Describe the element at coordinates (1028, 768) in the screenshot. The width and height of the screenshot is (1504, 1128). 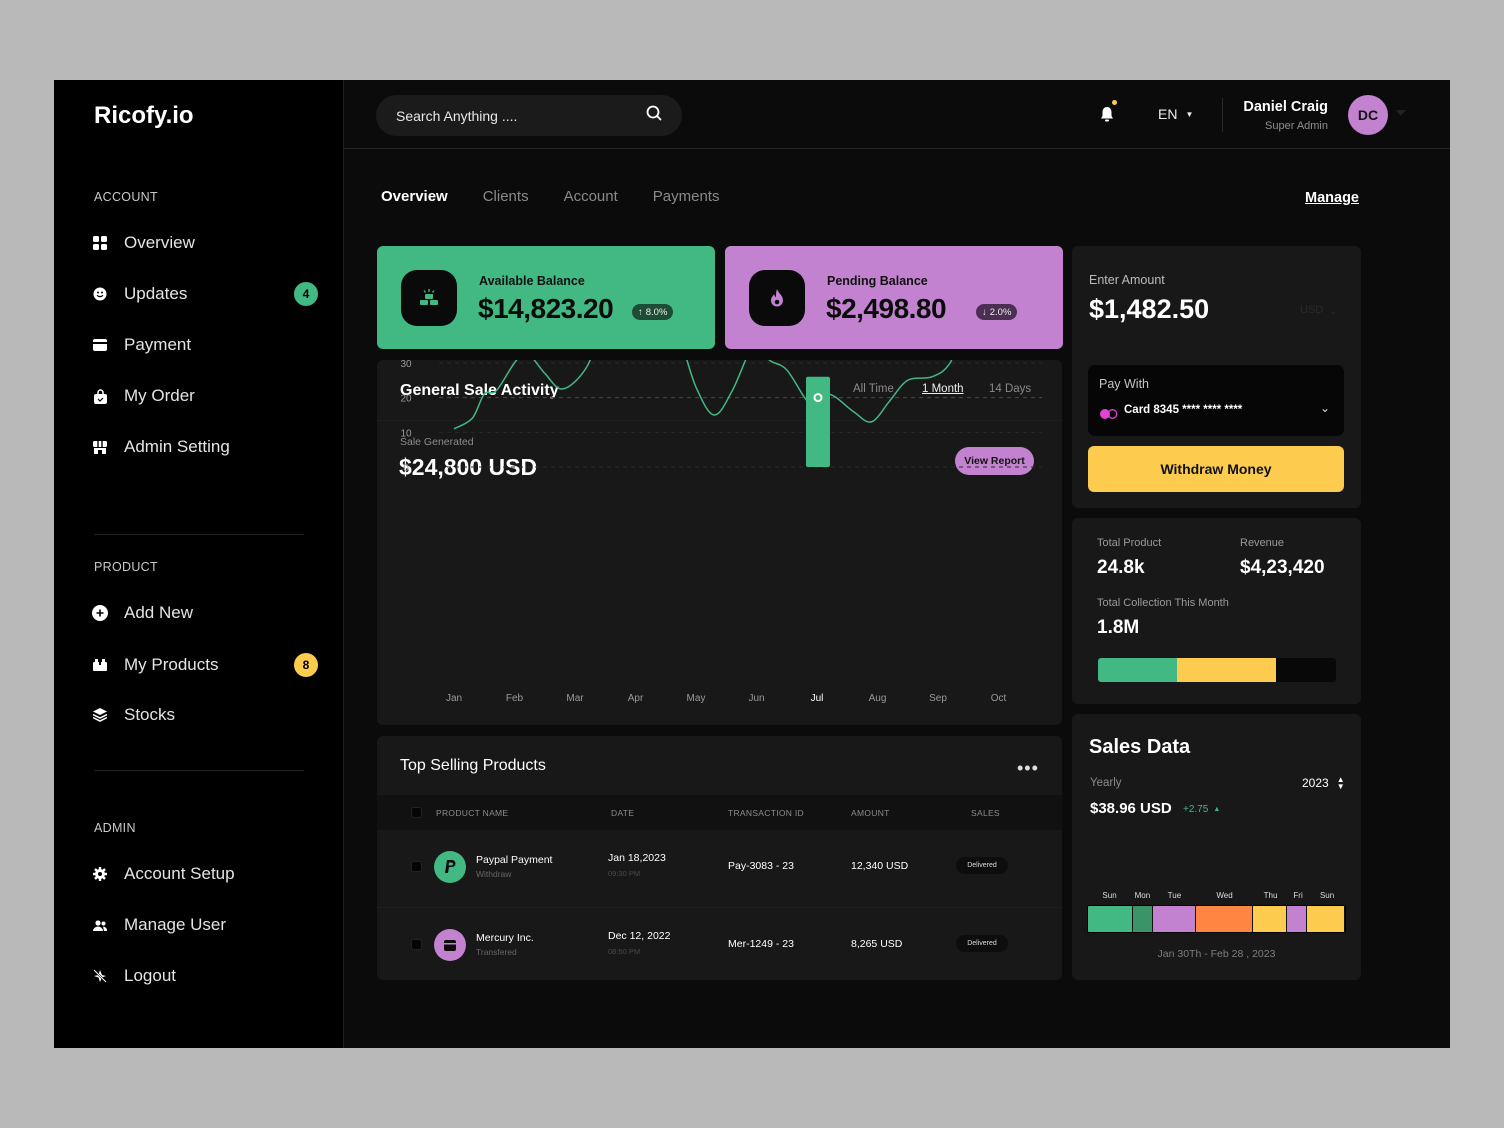
I see `more-options-icon: •••` at that location.